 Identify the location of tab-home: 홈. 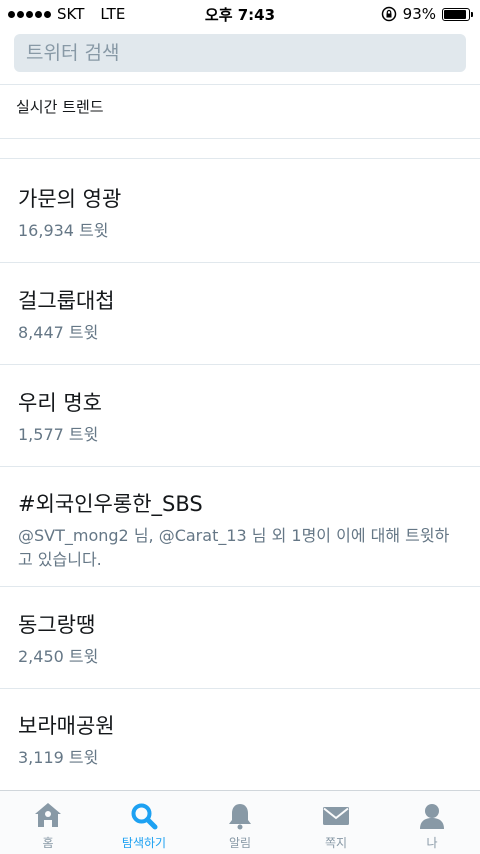
(48, 821).